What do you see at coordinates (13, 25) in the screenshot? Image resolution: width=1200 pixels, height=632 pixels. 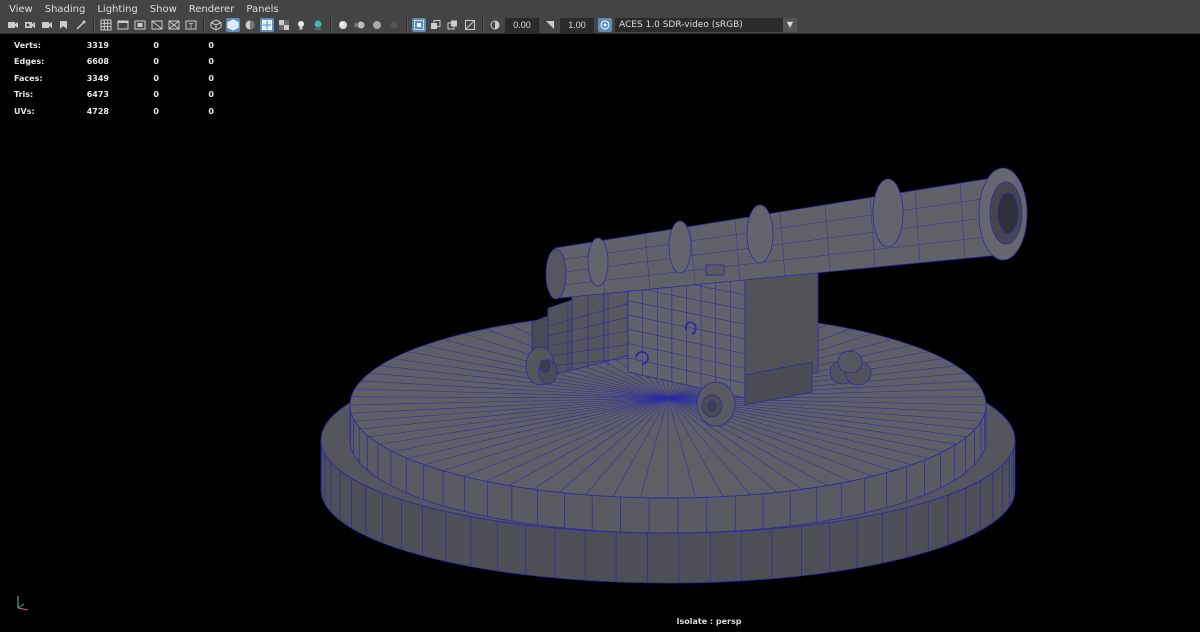 I see `select-camera-icon` at bounding box center [13, 25].